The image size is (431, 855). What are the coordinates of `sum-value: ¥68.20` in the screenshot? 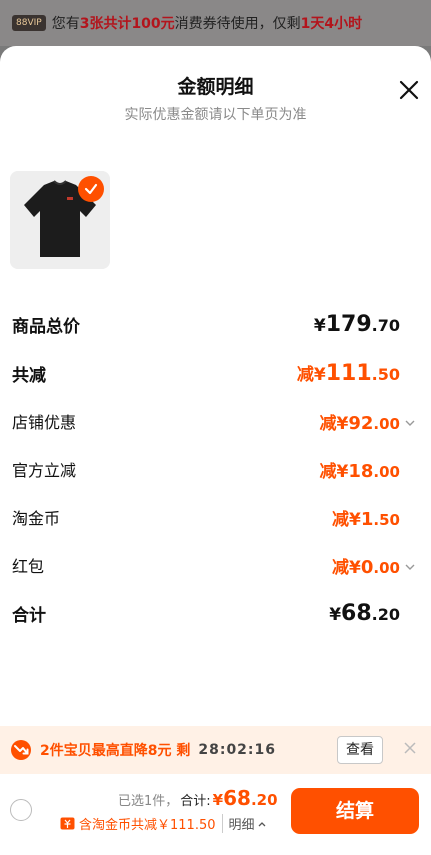 It's located at (364, 613).